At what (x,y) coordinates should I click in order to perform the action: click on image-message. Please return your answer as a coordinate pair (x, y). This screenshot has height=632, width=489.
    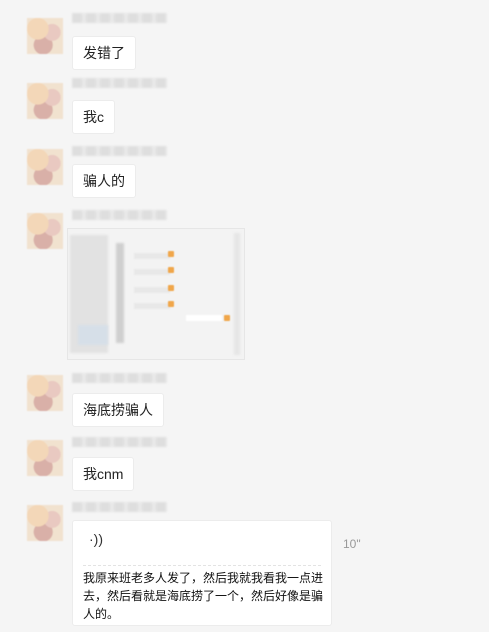
    Looking at the image, I should click on (156, 294).